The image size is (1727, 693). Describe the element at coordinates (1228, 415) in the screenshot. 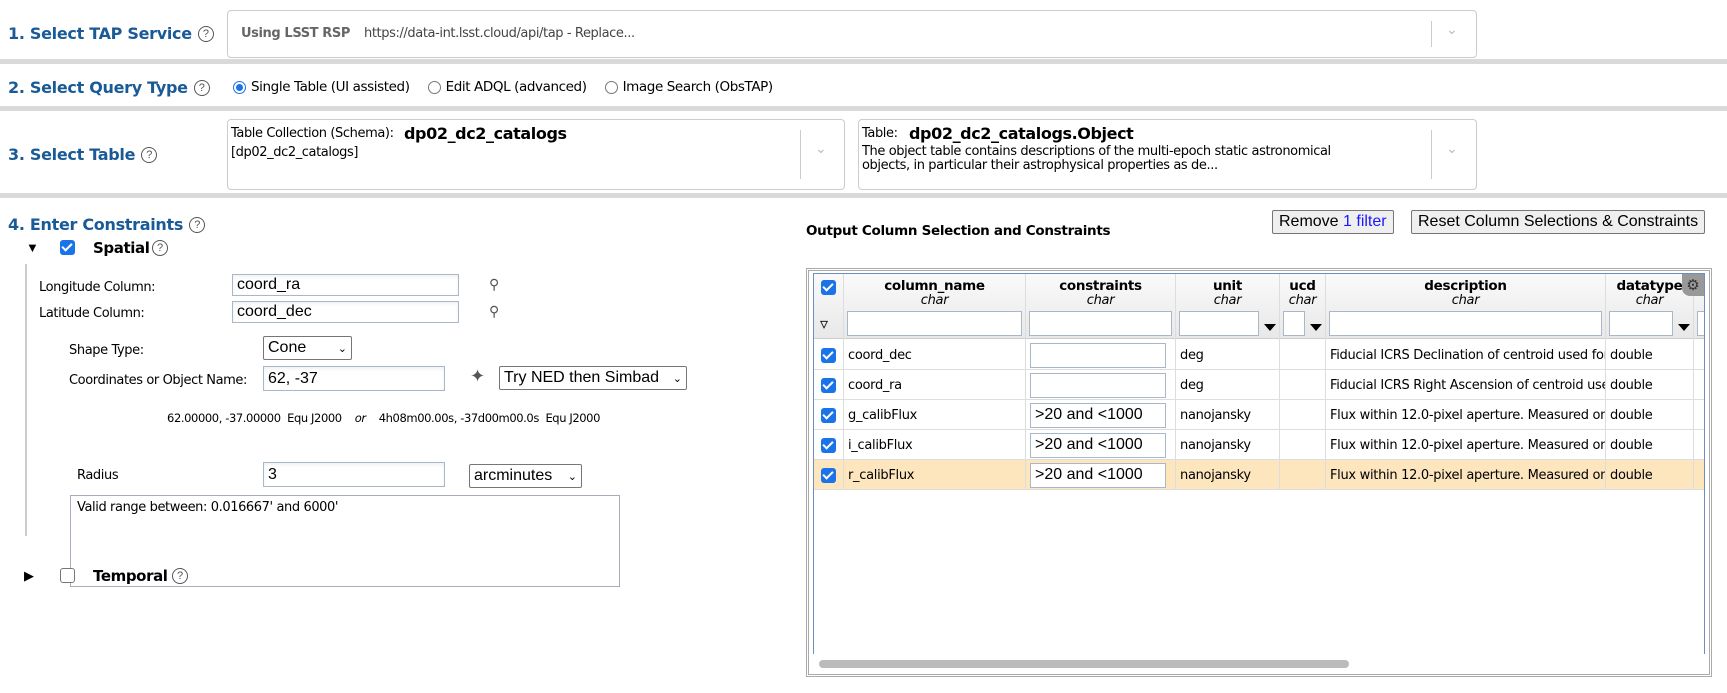

I see `cell-unit: nanojansky` at that location.